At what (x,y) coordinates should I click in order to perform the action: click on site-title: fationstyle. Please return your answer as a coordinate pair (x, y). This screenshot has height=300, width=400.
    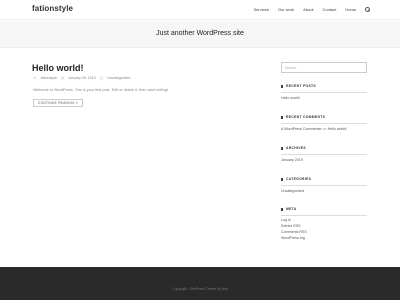
    Looking at the image, I should click on (52, 8).